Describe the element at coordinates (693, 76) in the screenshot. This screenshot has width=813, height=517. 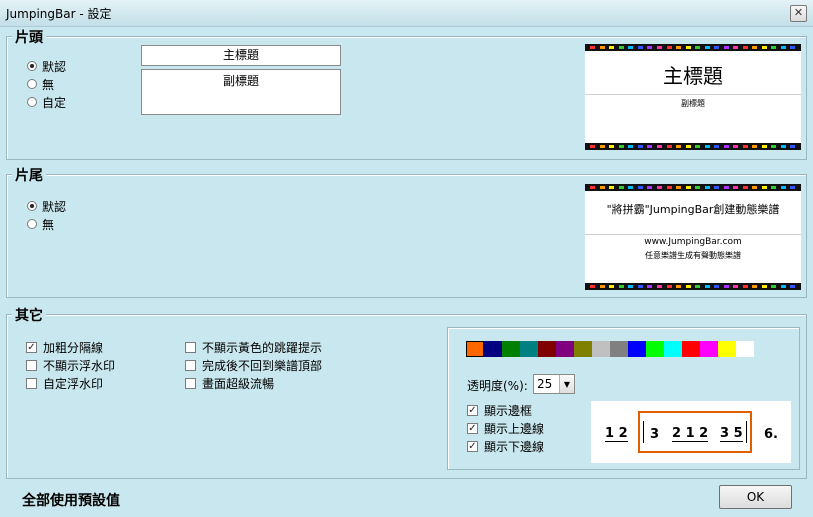
I see `header-preview-title: 主標題` at that location.